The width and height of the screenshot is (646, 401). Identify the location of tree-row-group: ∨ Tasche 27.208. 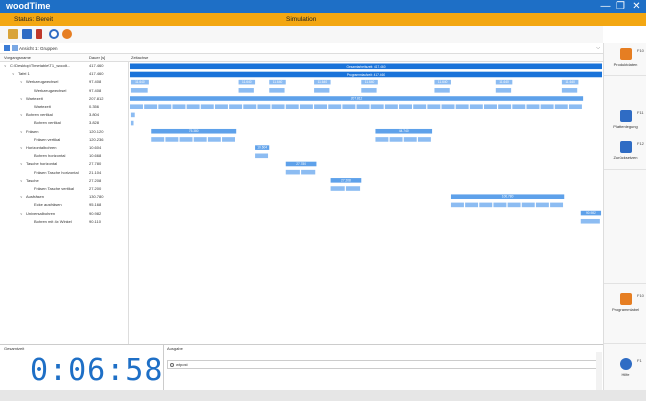
(64, 181).